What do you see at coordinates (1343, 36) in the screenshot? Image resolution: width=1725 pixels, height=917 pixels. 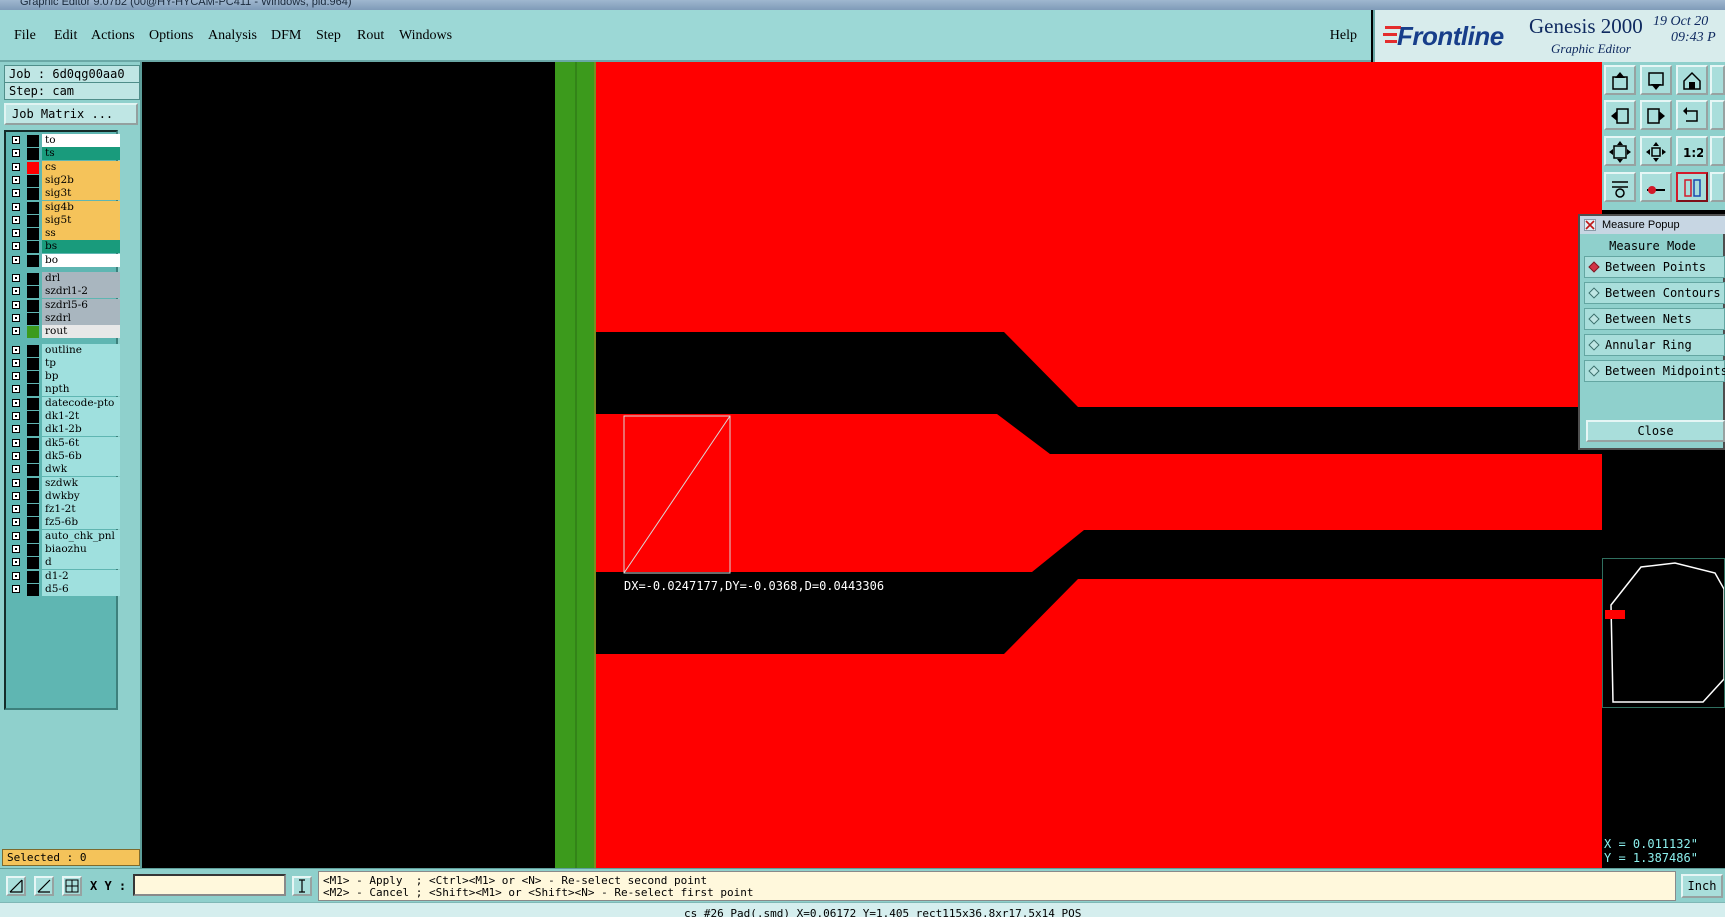 I see `menu-help: Help` at bounding box center [1343, 36].